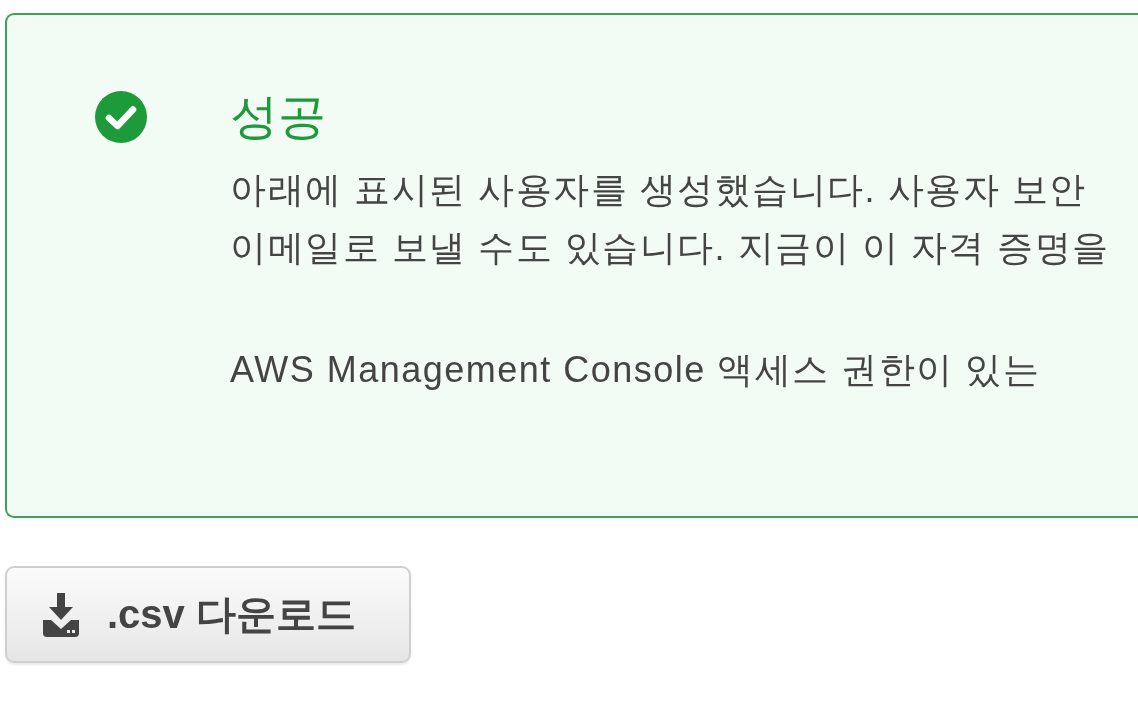 The height and width of the screenshot is (704, 1138). Describe the element at coordinates (636, 370) in the screenshot. I see `message-text: AWS Management Console 액세스 권한이 있는` at that location.